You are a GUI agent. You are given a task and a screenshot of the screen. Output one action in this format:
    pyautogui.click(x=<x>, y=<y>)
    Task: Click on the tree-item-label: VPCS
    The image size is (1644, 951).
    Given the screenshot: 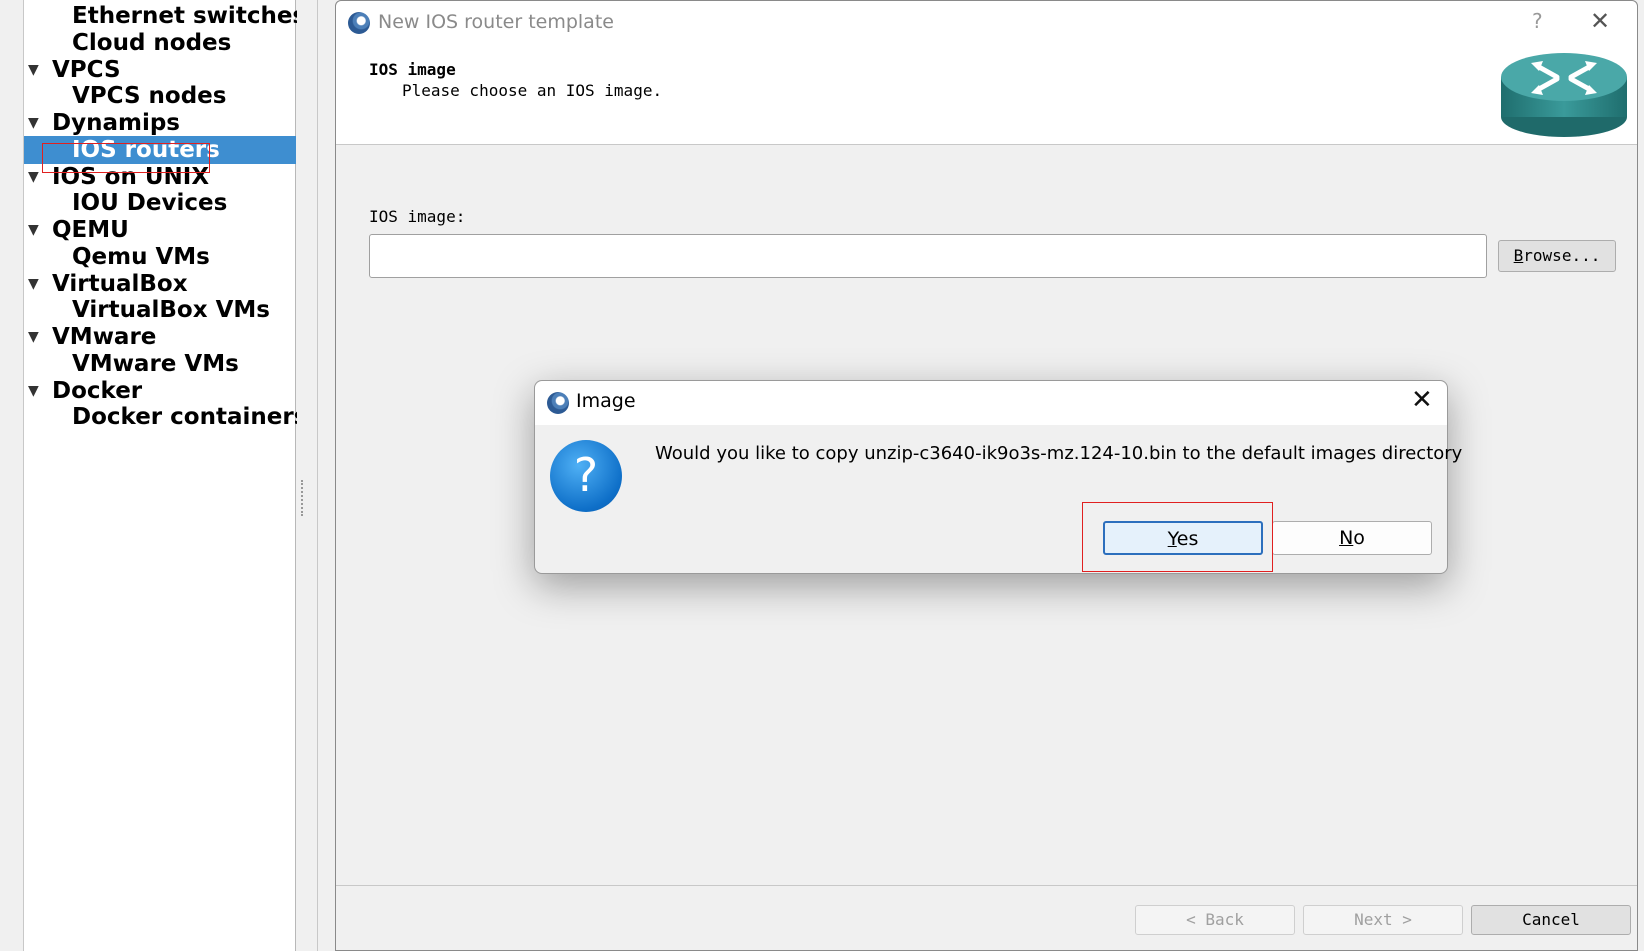 What is the action you would take?
    pyautogui.click(x=86, y=69)
    